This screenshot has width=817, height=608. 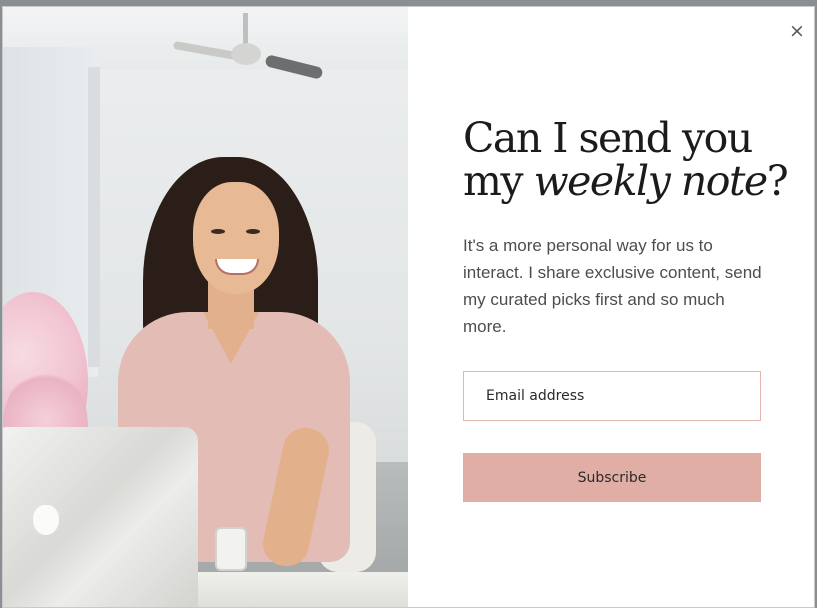 I want to click on close-icon: ×, so click(x=797, y=31).